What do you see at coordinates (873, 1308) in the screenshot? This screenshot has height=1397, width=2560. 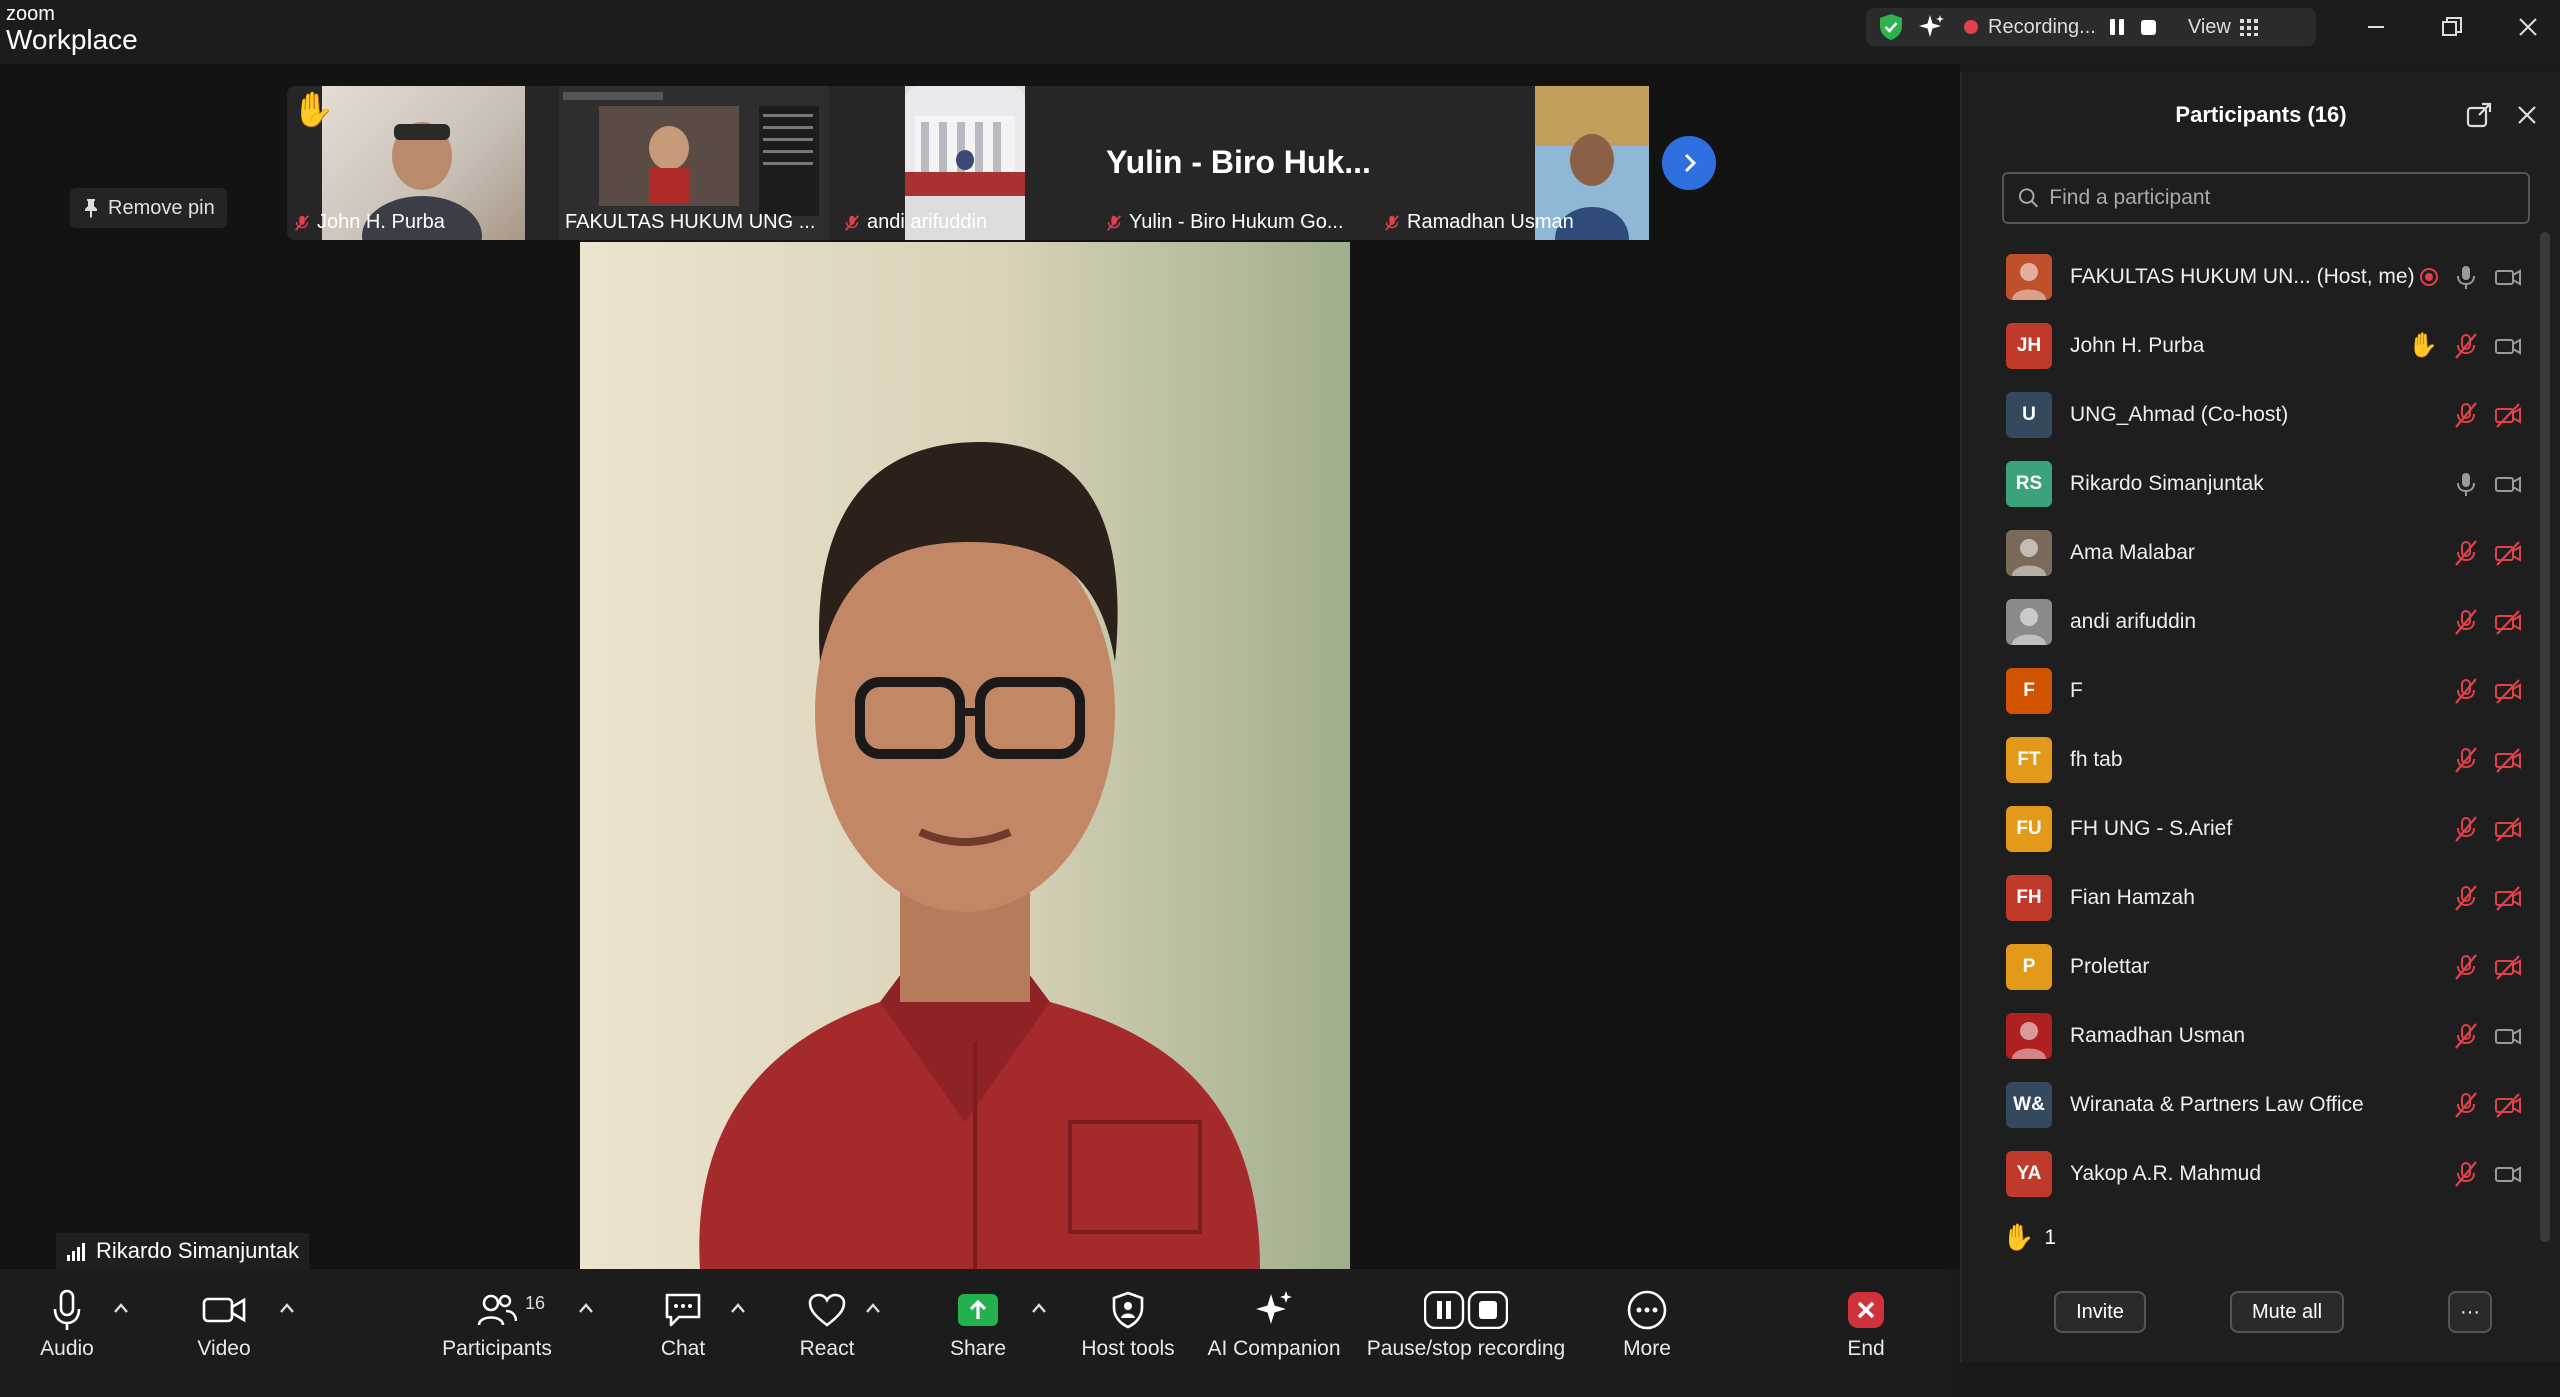 I see `react-options-chevron-up-icon` at bounding box center [873, 1308].